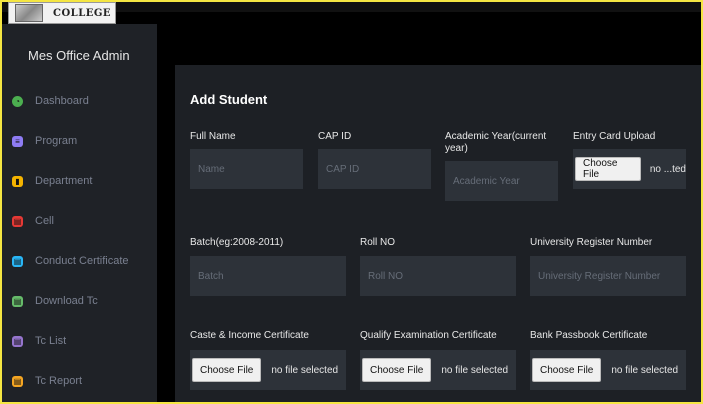  Describe the element at coordinates (62, 101) in the screenshot. I see `sidebar-item-label: Dashboard` at that location.